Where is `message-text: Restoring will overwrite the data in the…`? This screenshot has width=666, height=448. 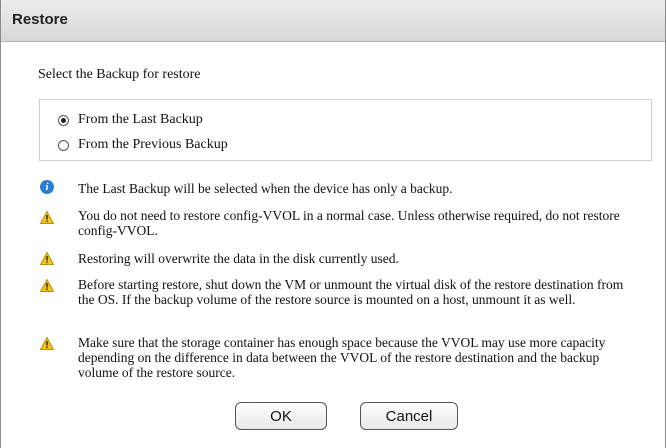
message-text: Restoring will overwrite the data in the… is located at coordinates (238, 258).